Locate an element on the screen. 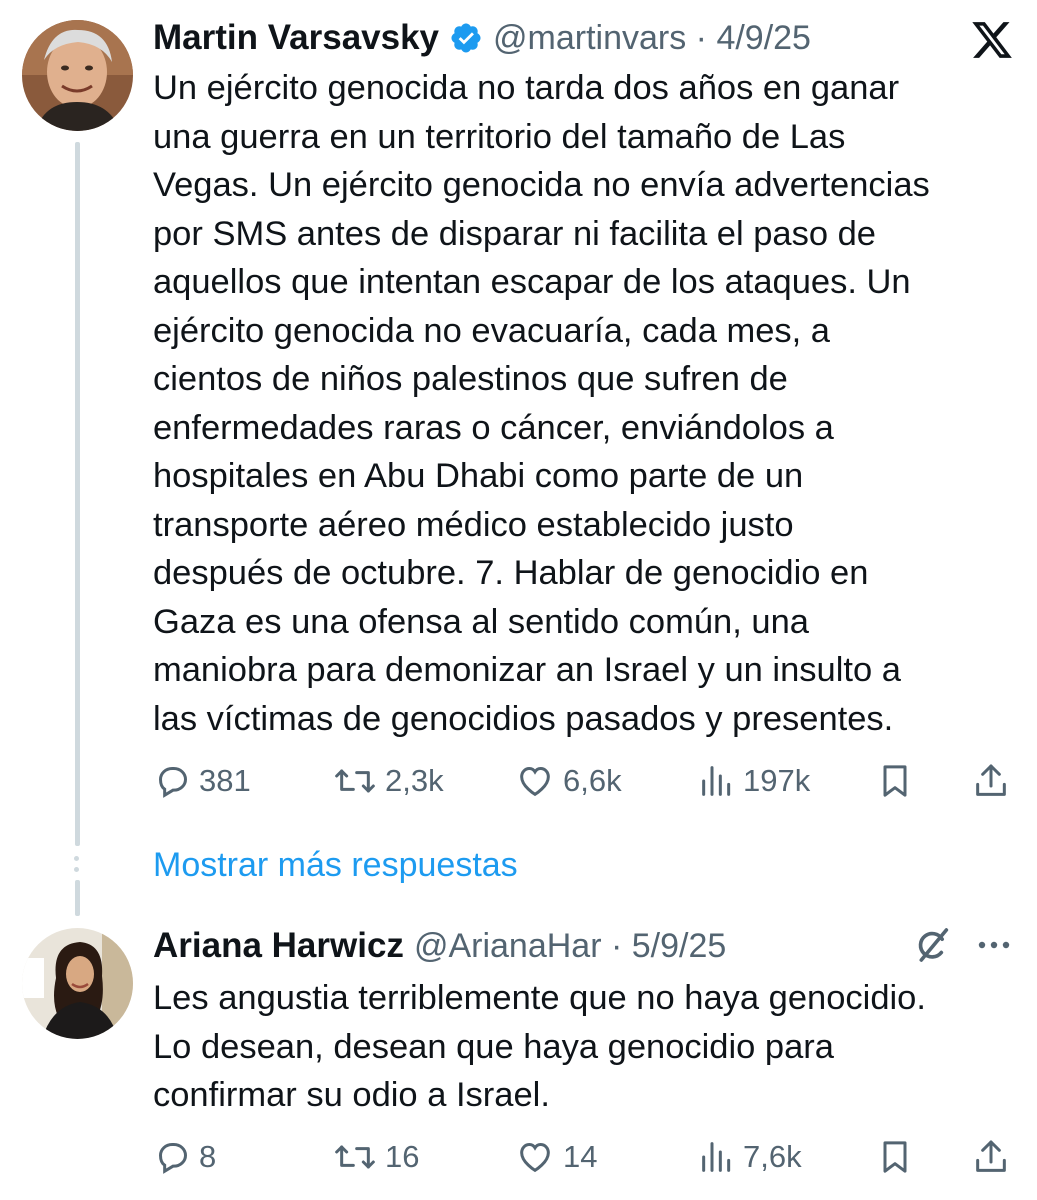 The height and width of the screenshot is (1200, 1037). reply-button: 8 is located at coordinates (184, 1157).